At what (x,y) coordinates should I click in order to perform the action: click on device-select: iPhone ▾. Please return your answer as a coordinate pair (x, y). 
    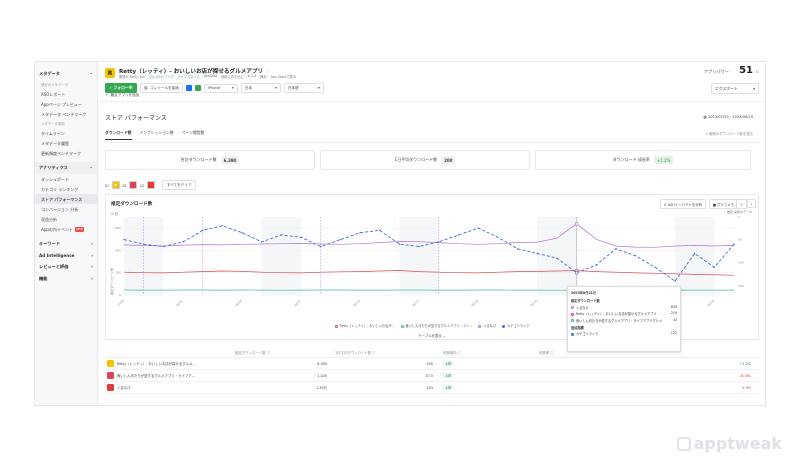
    Looking at the image, I should click on (220, 88).